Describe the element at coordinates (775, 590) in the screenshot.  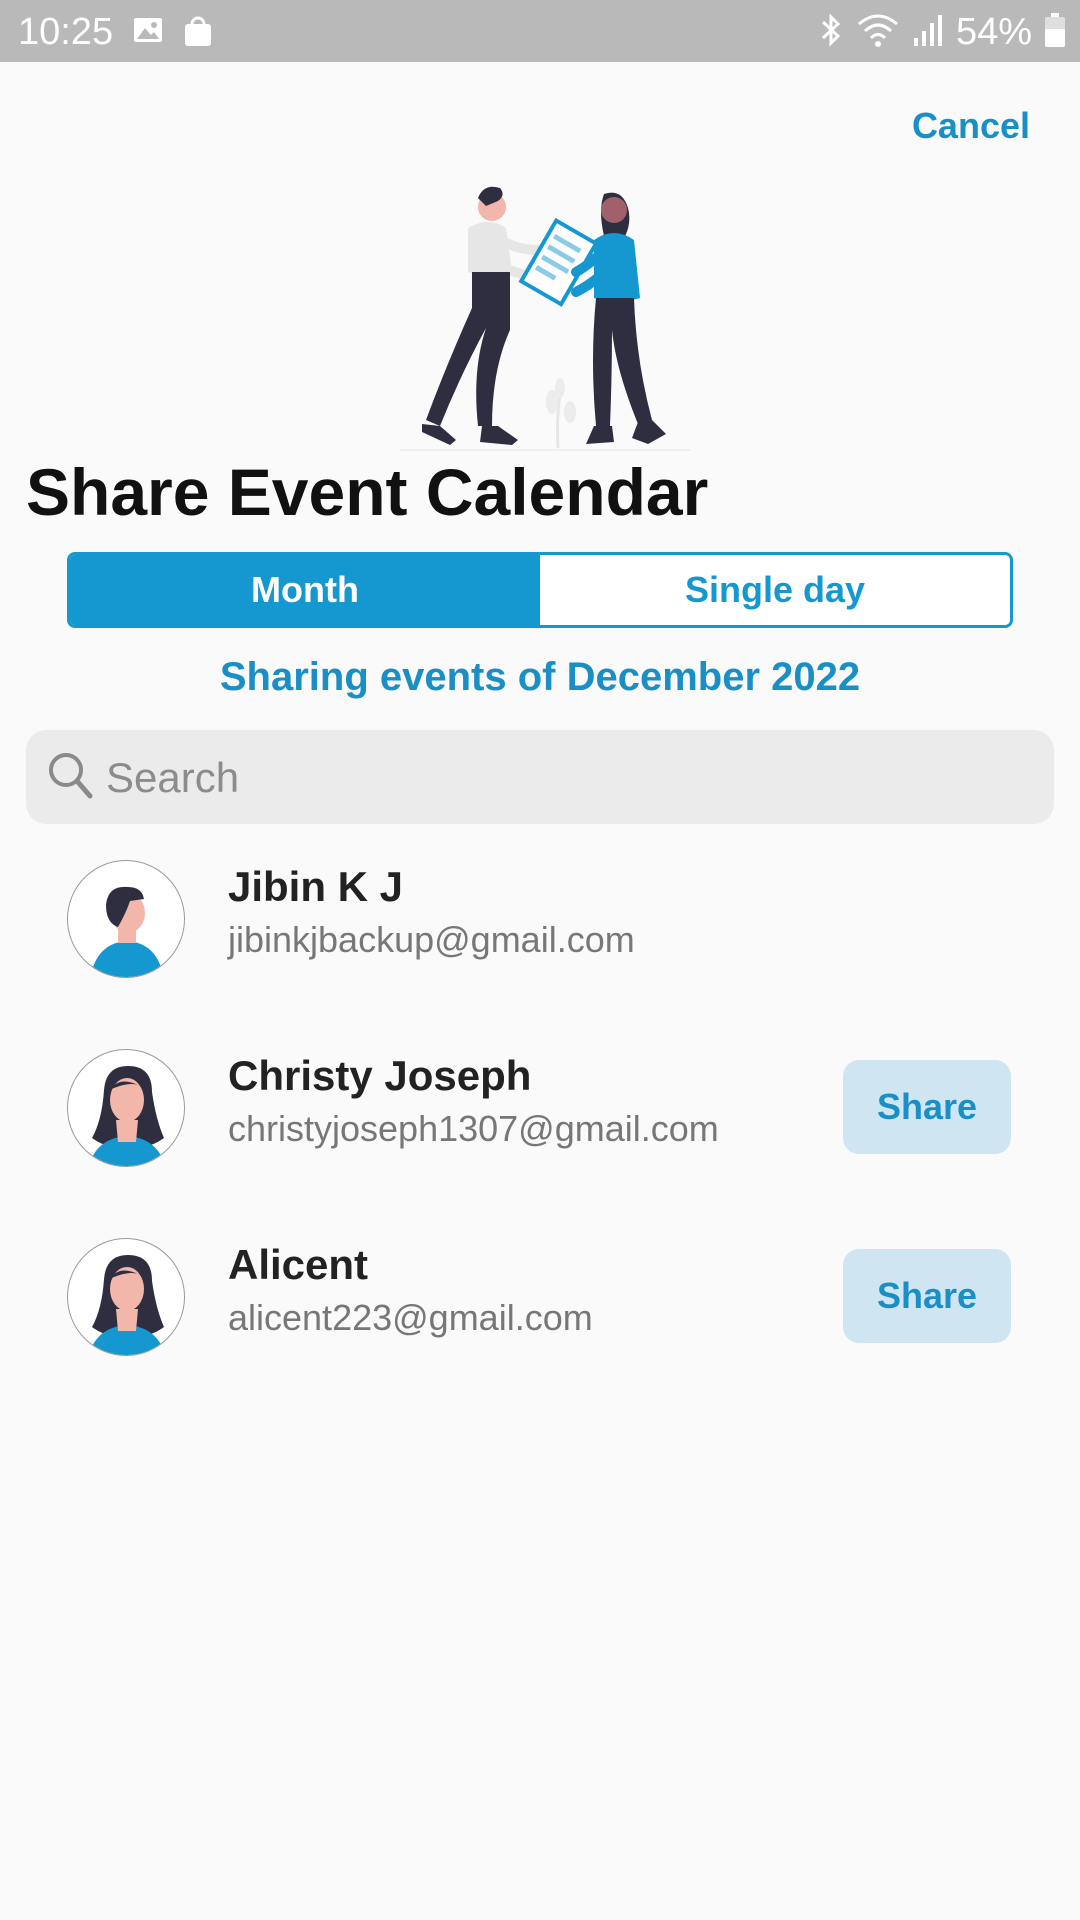
I see `segment-single-day: Single day` at that location.